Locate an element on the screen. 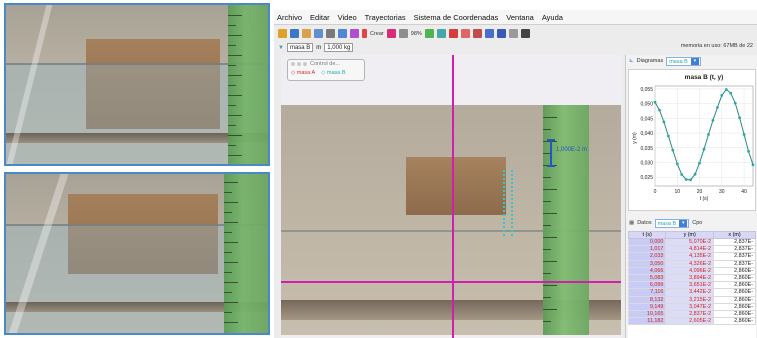 The width and height of the screenshot is (757, 338). table-cell: 9,149 is located at coordinates (647, 306).